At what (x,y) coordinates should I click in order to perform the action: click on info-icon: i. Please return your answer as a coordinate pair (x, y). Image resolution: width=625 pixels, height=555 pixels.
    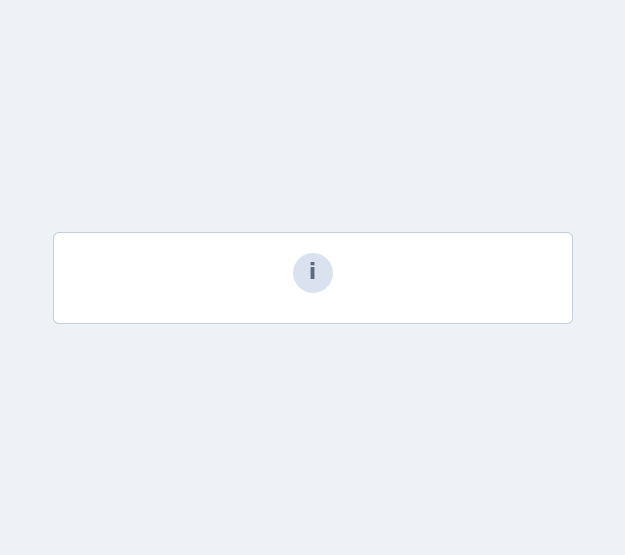
    Looking at the image, I should click on (312, 272).